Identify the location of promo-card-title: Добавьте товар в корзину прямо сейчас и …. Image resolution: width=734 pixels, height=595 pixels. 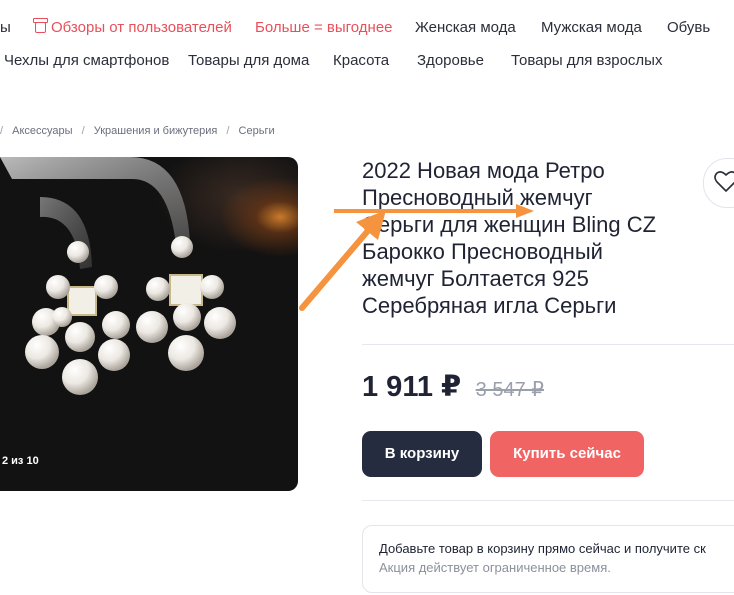
(542, 548).